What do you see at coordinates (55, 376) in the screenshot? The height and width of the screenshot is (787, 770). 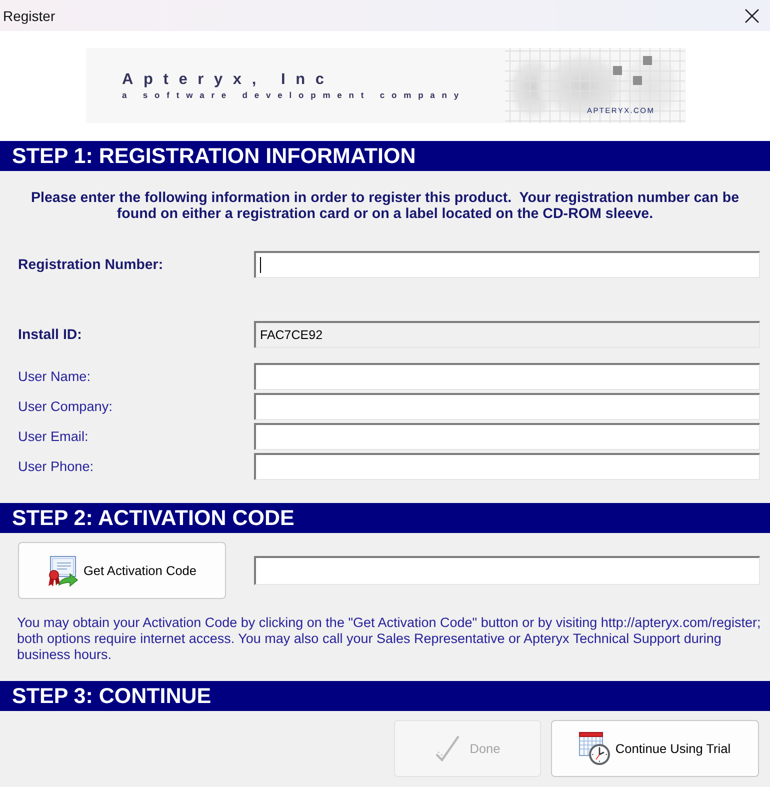 I see `field-label: User Name:` at bounding box center [55, 376].